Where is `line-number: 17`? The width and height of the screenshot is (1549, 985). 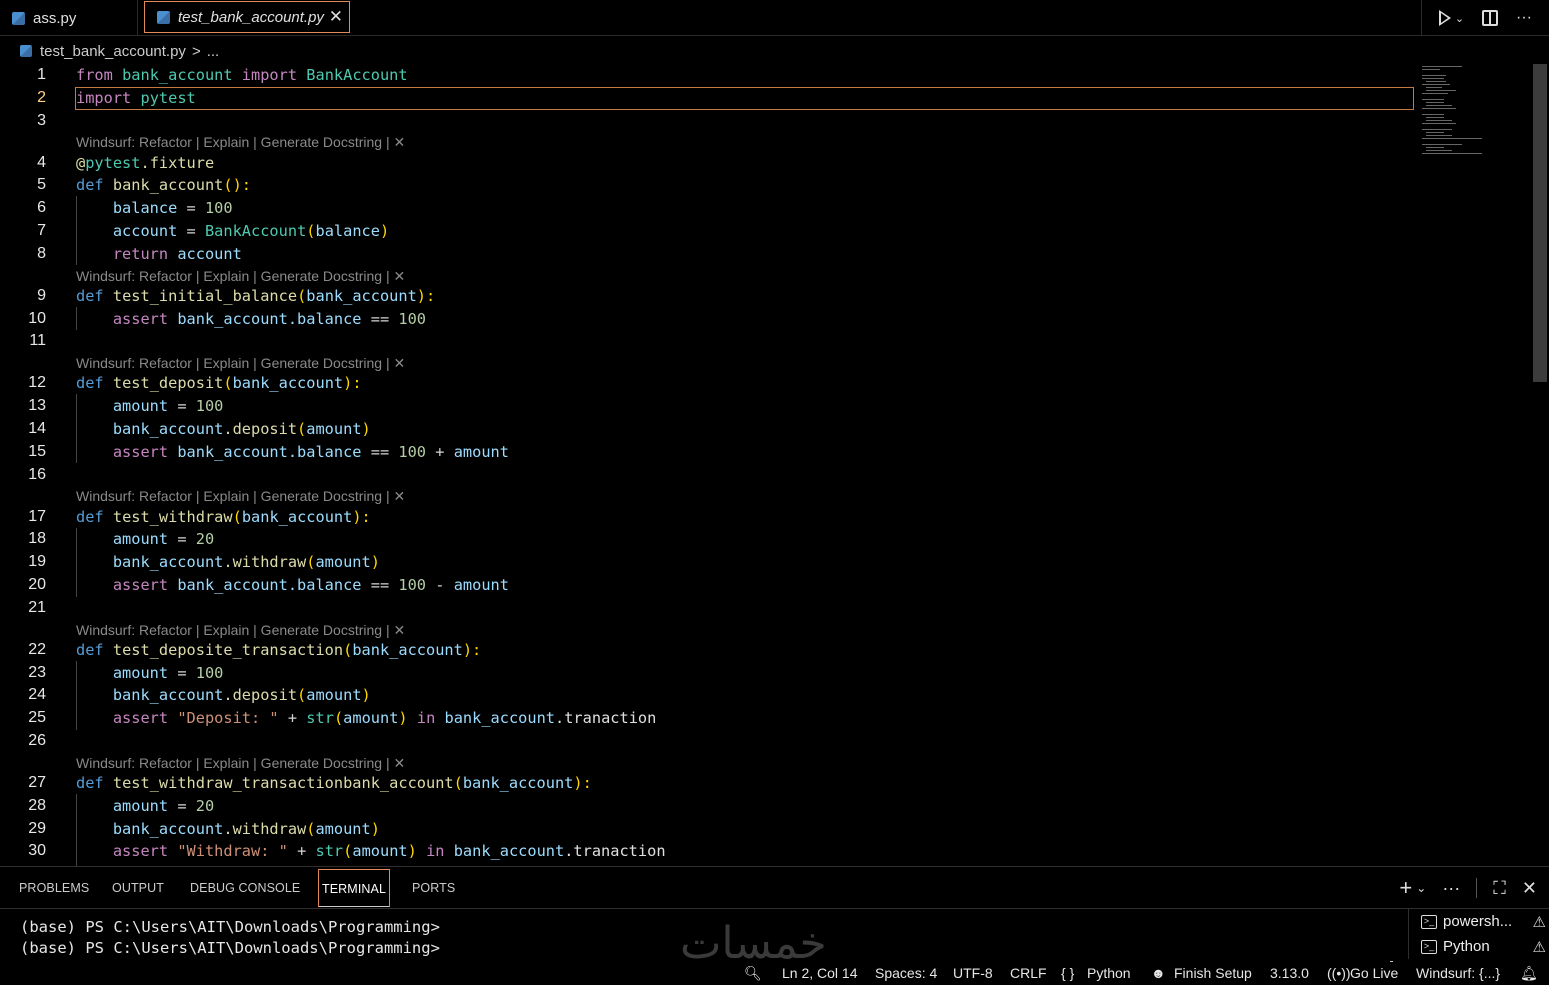
line-number: 17 is located at coordinates (37, 516).